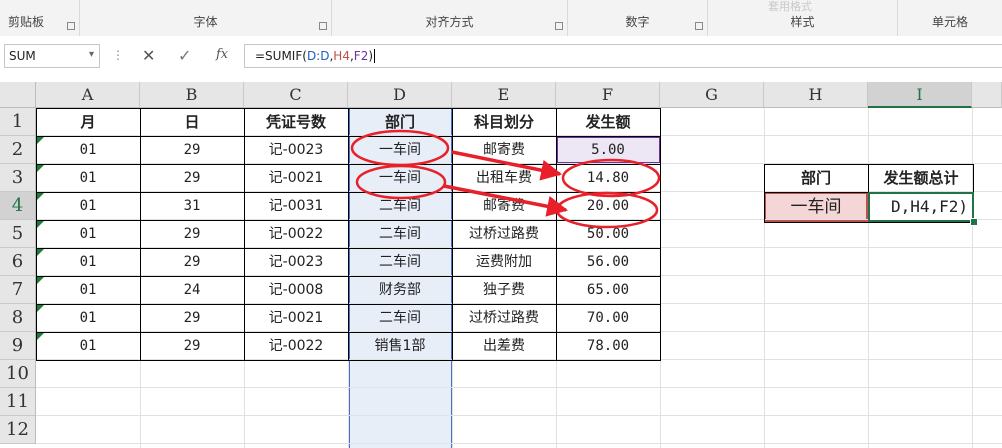 This screenshot has width=1002, height=448. What do you see at coordinates (18, 234) in the screenshot?
I see `row-header-5: 5` at bounding box center [18, 234].